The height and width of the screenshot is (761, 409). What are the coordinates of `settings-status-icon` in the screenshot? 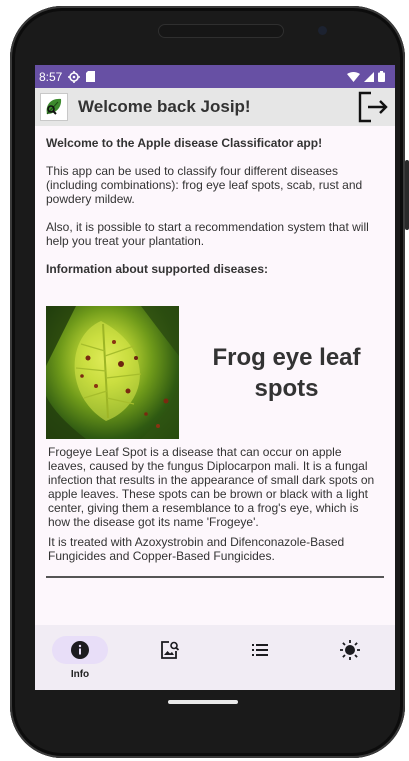 It's located at (74, 76).